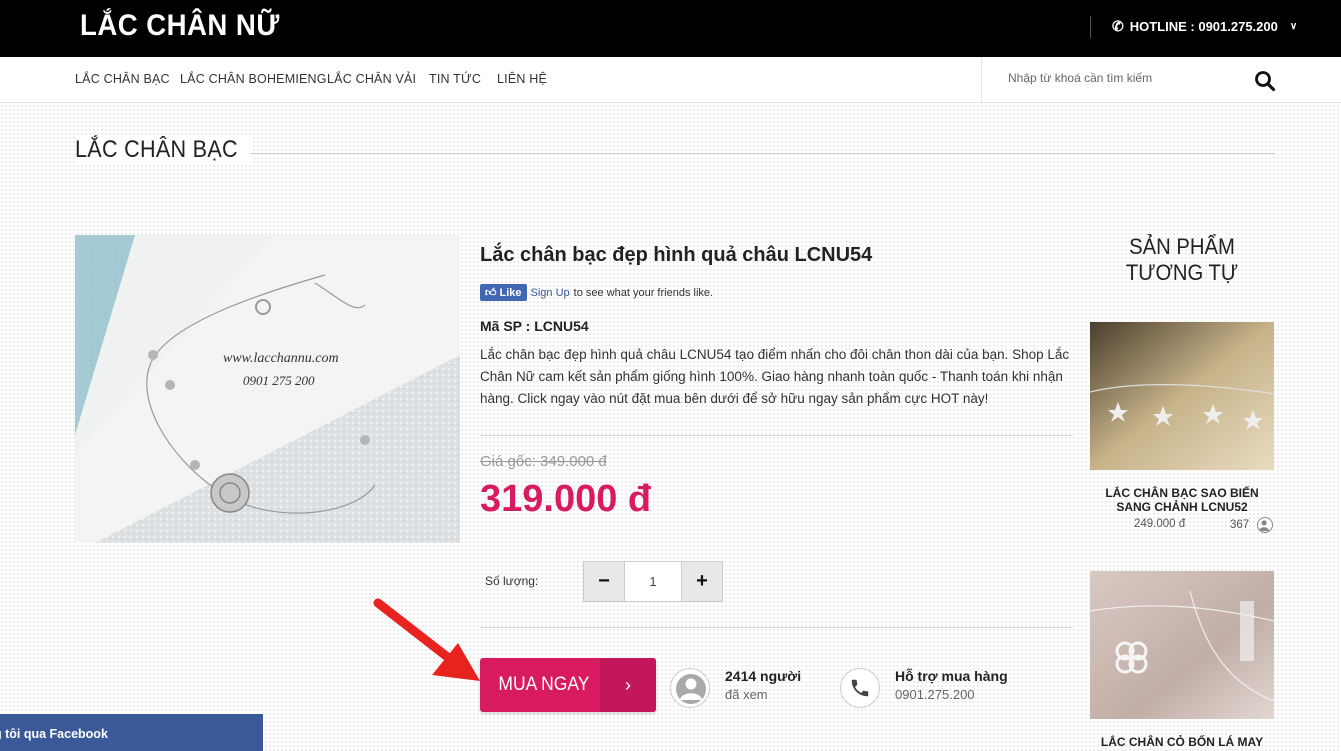 This screenshot has height=751, width=1341. Describe the element at coordinates (1182, 500) in the screenshot. I see `related-product-name: LẮC CHÂN BẠC SAO BIỂN SANG CHẢNH LCNU52` at that location.